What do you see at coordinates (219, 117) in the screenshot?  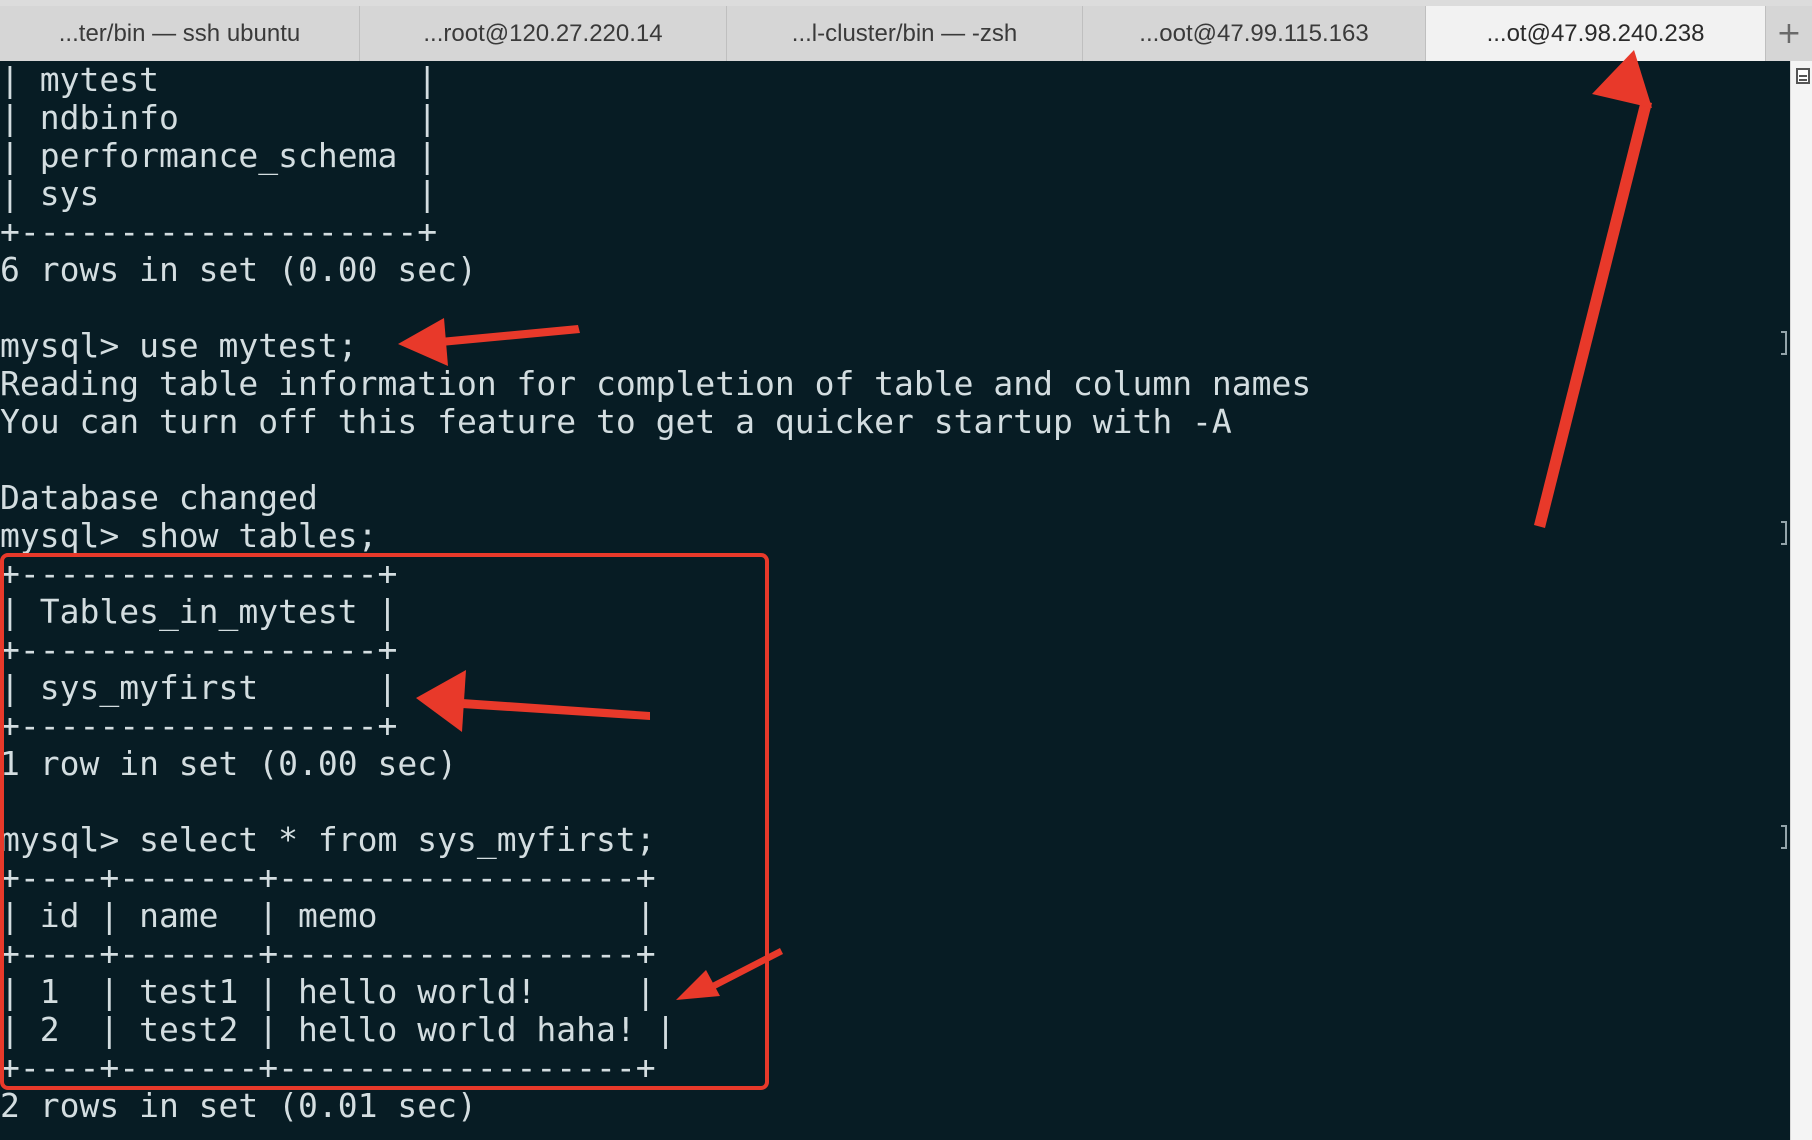 I see `terminal-line: | ndbinfo |` at bounding box center [219, 117].